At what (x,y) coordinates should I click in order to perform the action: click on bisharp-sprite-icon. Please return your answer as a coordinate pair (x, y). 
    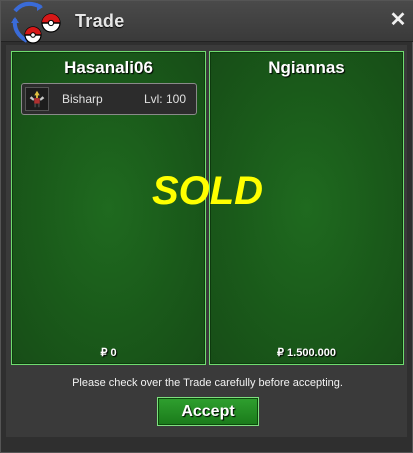
    Looking at the image, I should click on (37, 99).